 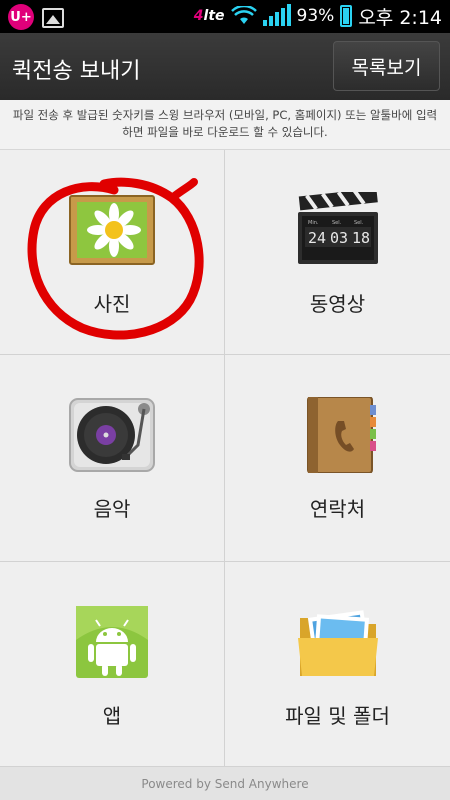 I want to click on app-icon, so click(x=112, y=642).